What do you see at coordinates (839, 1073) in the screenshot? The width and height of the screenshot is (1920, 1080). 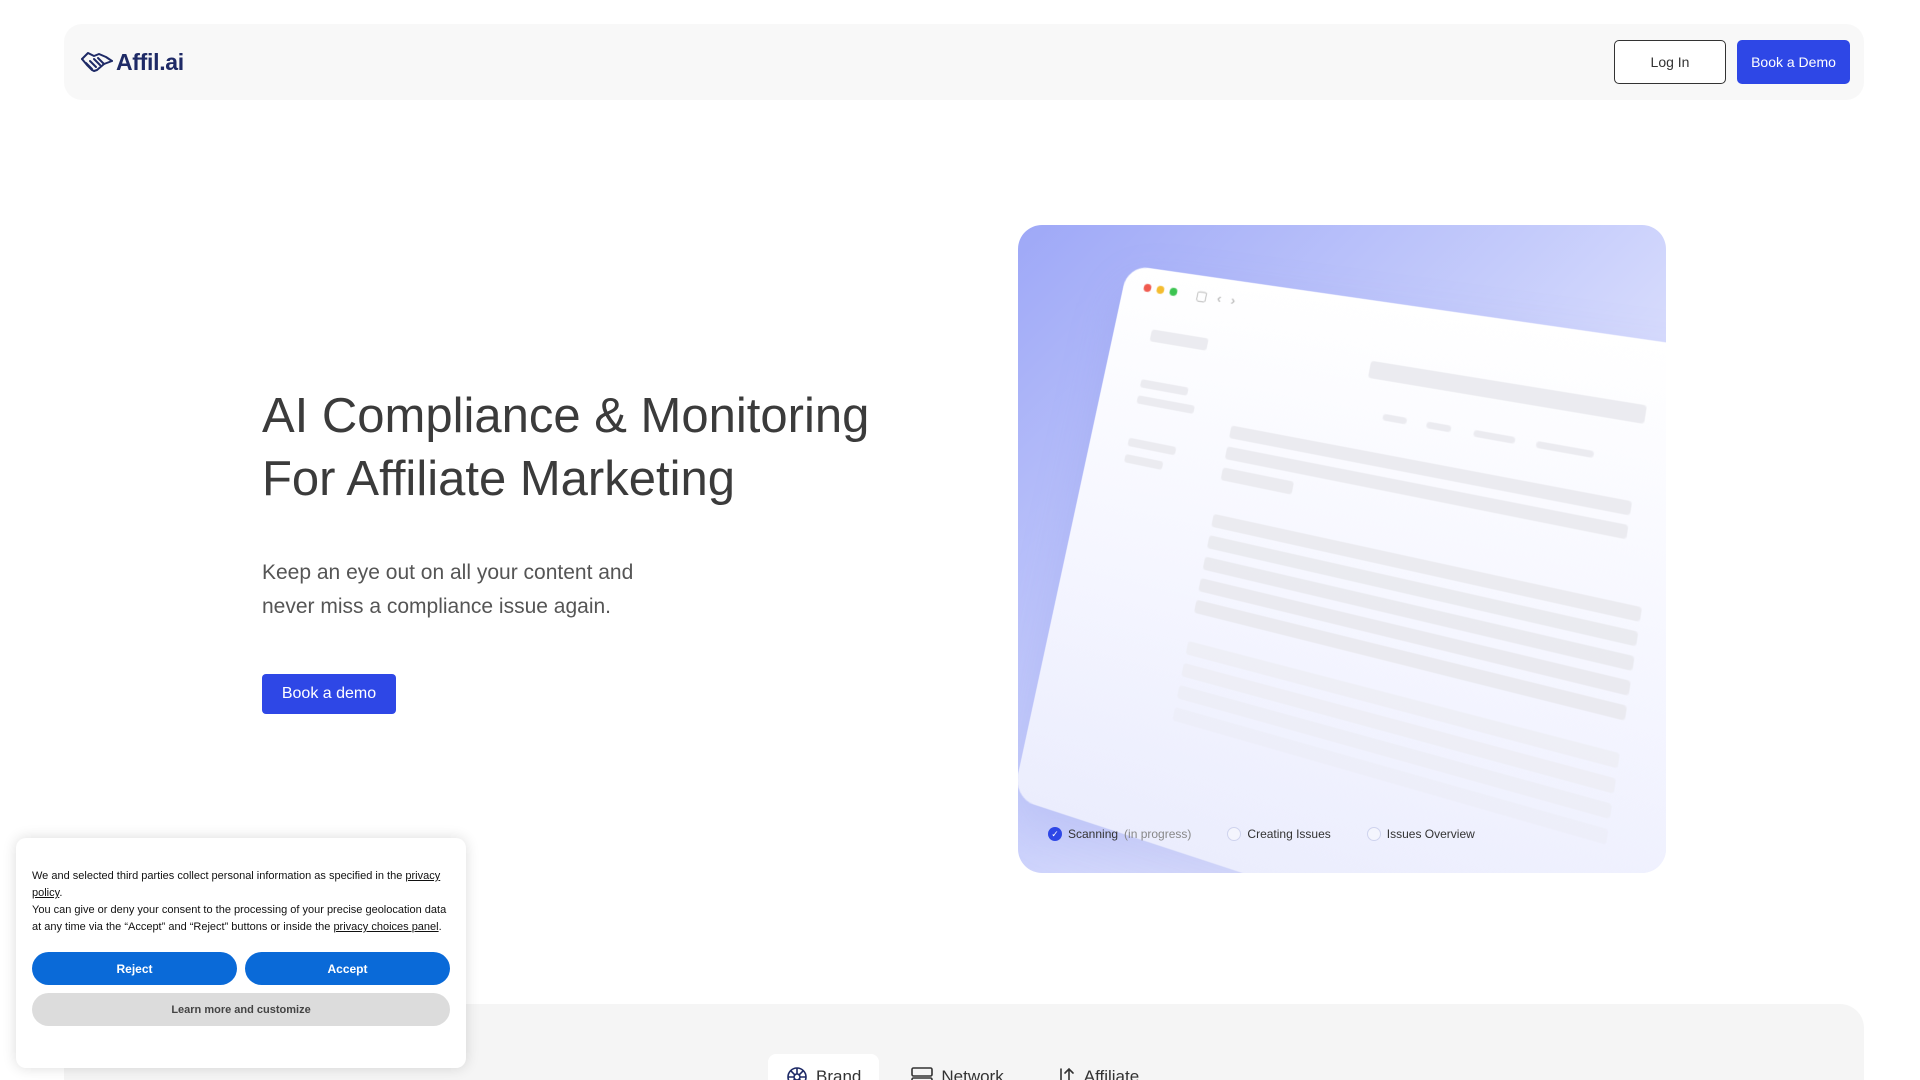 I see `tab-label: Brand` at bounding box center [839, 1073].